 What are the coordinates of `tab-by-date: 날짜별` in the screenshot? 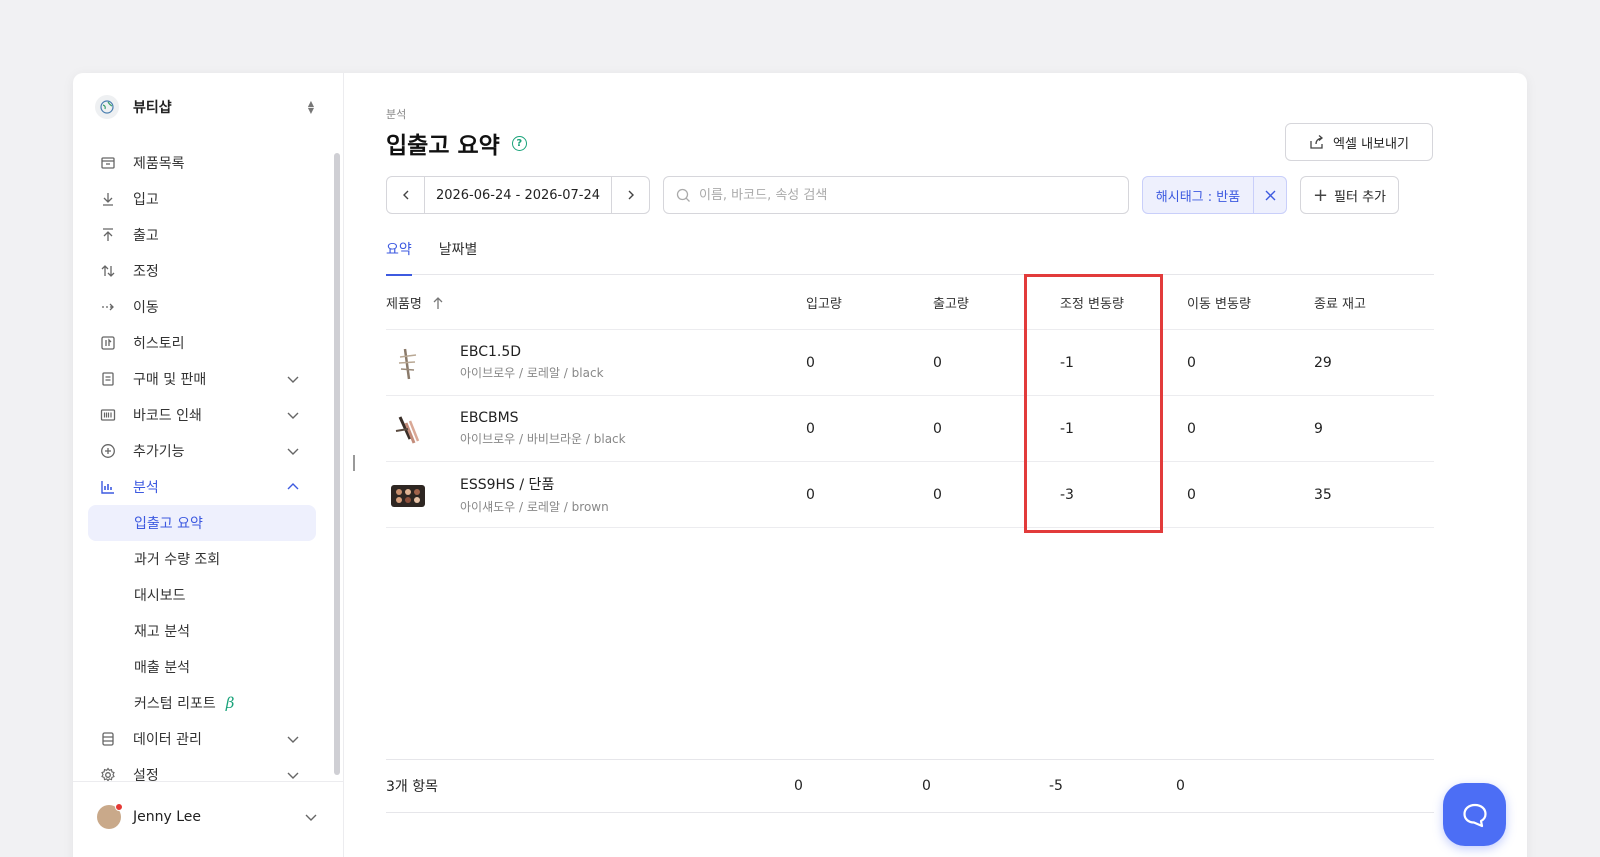 It's located at (458, 255).